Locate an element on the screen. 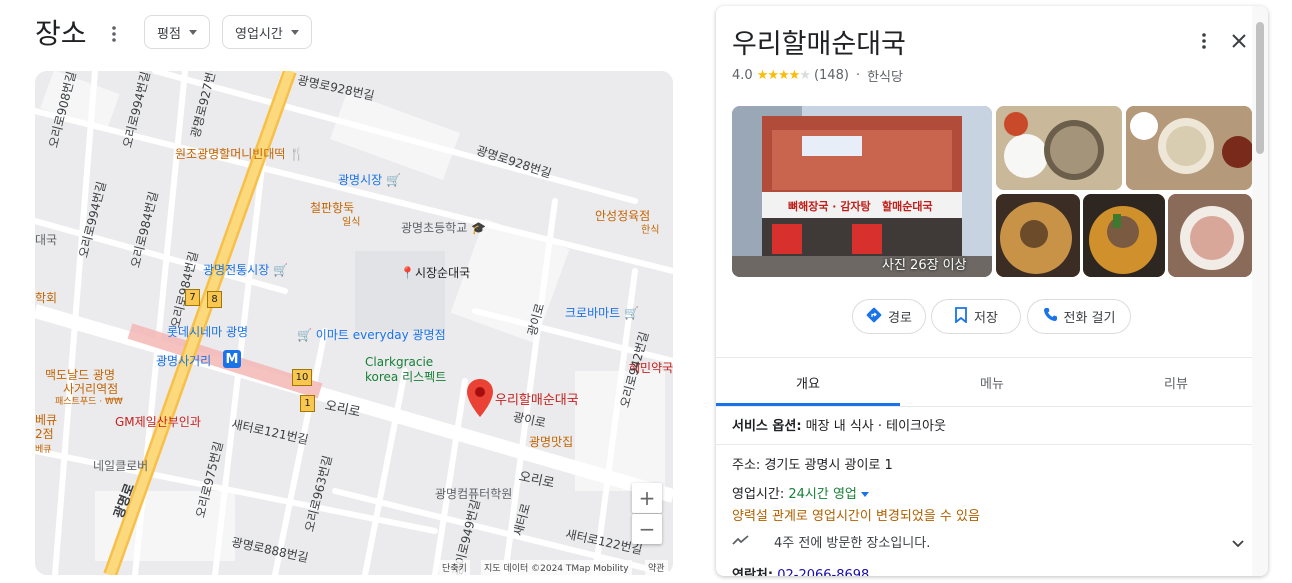 The height and width of the screenshot is (583, 1292). map-poi-label: GM제일산부인과 is located at coordinates (158, 421).